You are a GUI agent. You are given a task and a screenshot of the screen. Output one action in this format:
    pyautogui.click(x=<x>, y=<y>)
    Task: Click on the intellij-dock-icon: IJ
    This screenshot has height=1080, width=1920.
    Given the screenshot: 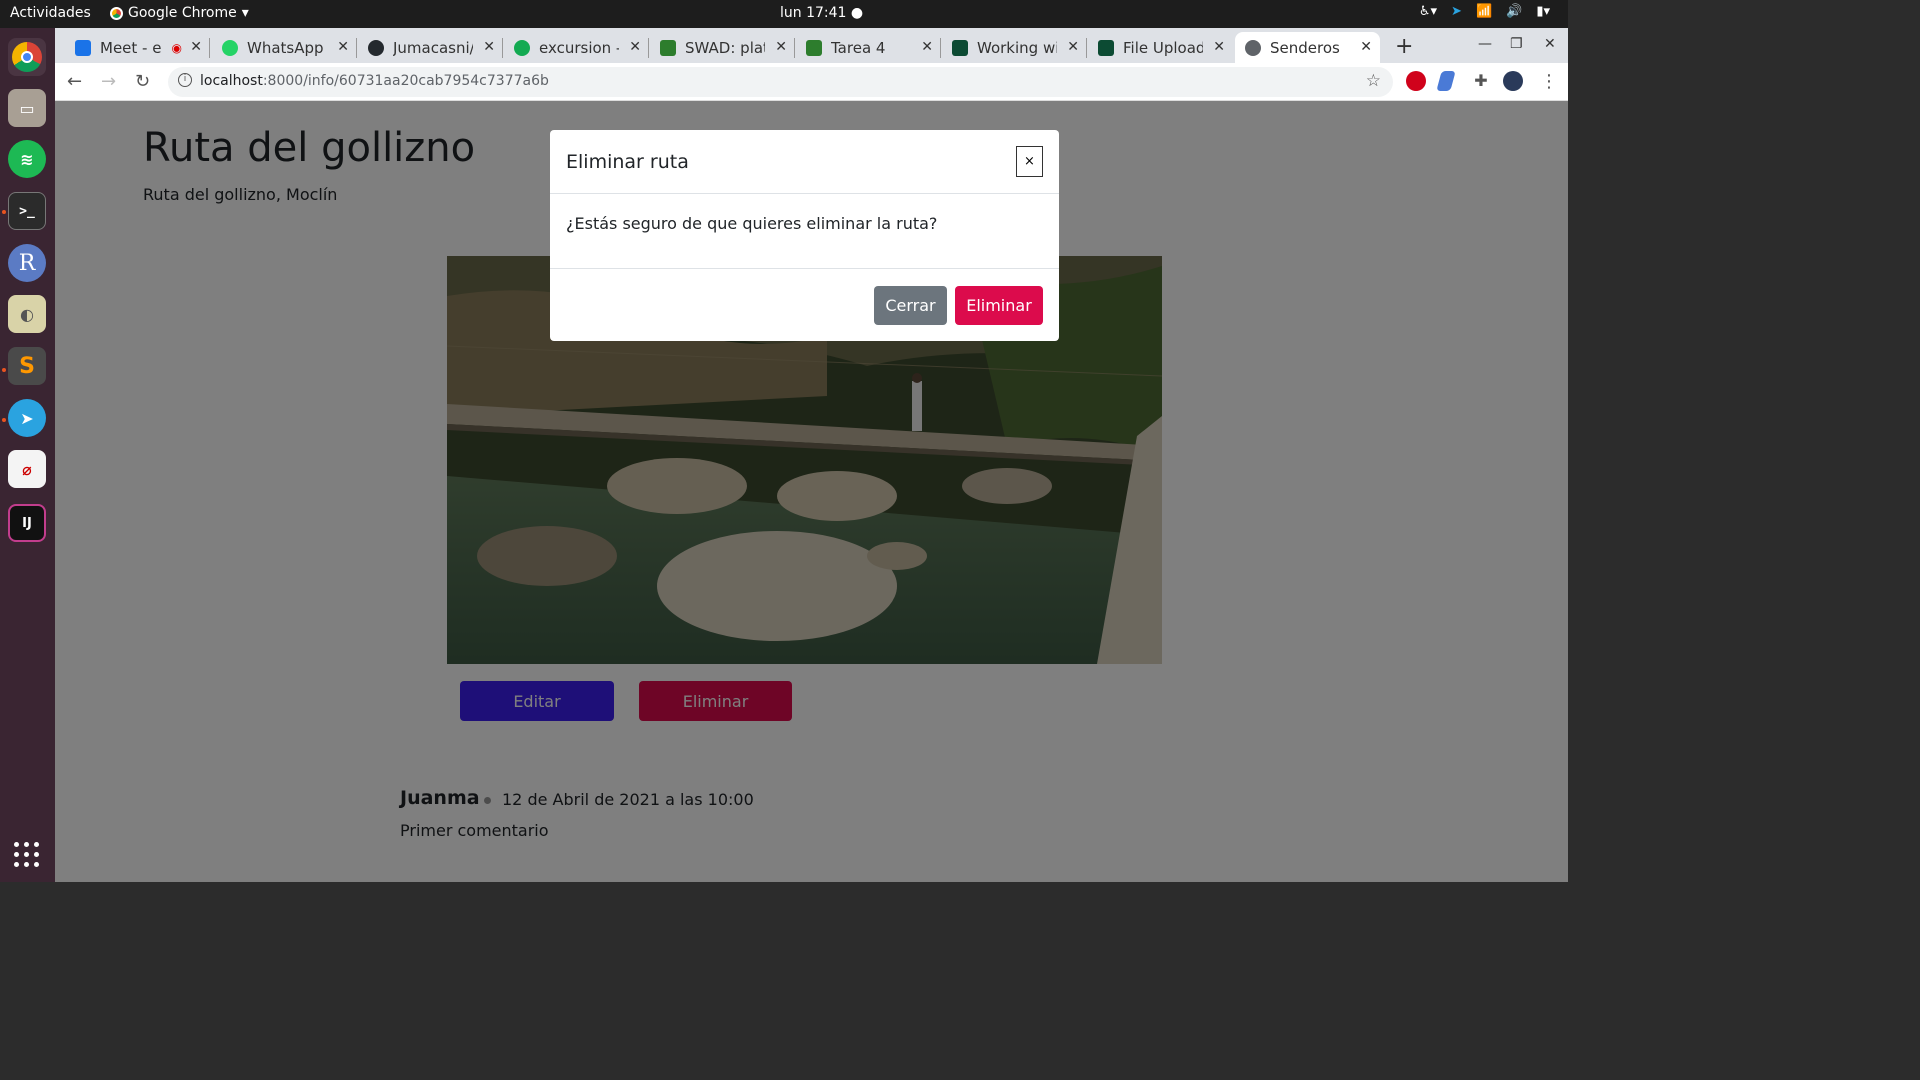 What is the action you would take?
    pyautogui.click(x=27, y=523)
    